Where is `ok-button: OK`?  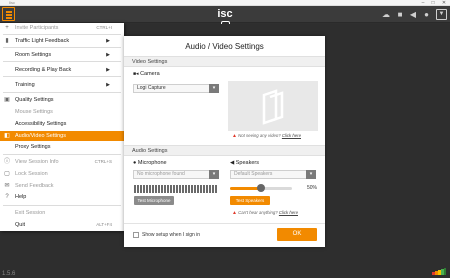
ok-button: OK is located at coordinates (297, 234).